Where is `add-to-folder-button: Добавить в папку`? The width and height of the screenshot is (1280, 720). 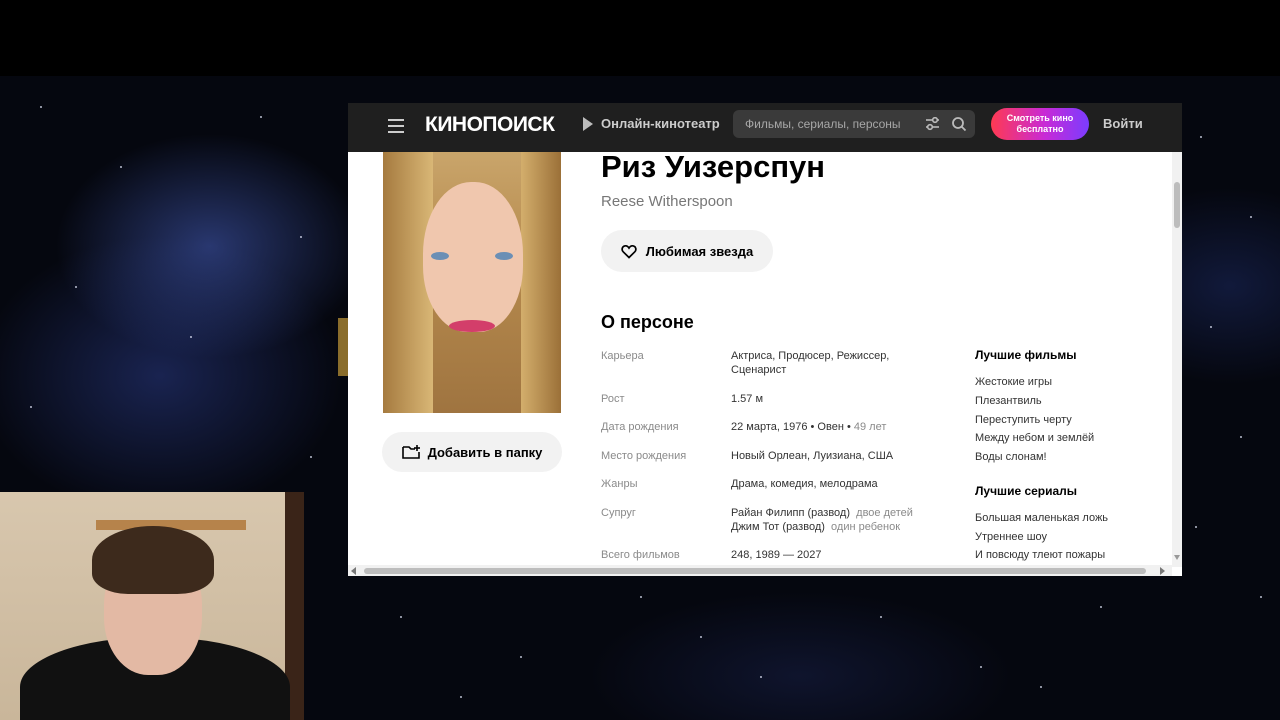 add-to-folder-button: Добавить в папку is located at coordinates (472, 452).